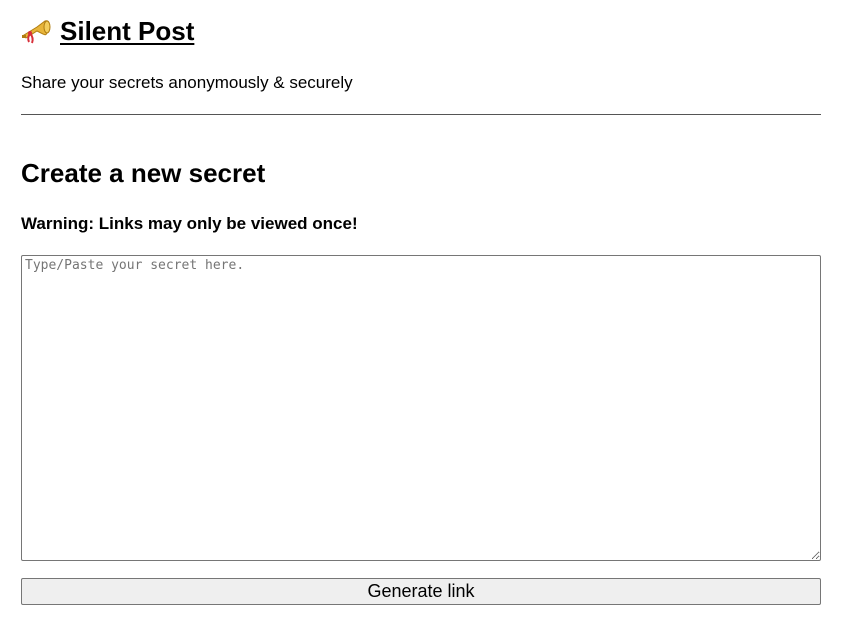 This screenshot has width=845, height=631. What do you see at coordinates (143, 173) in the screenshot?
I see `page-title: Create a new secret` at bounding box center [143, 173].